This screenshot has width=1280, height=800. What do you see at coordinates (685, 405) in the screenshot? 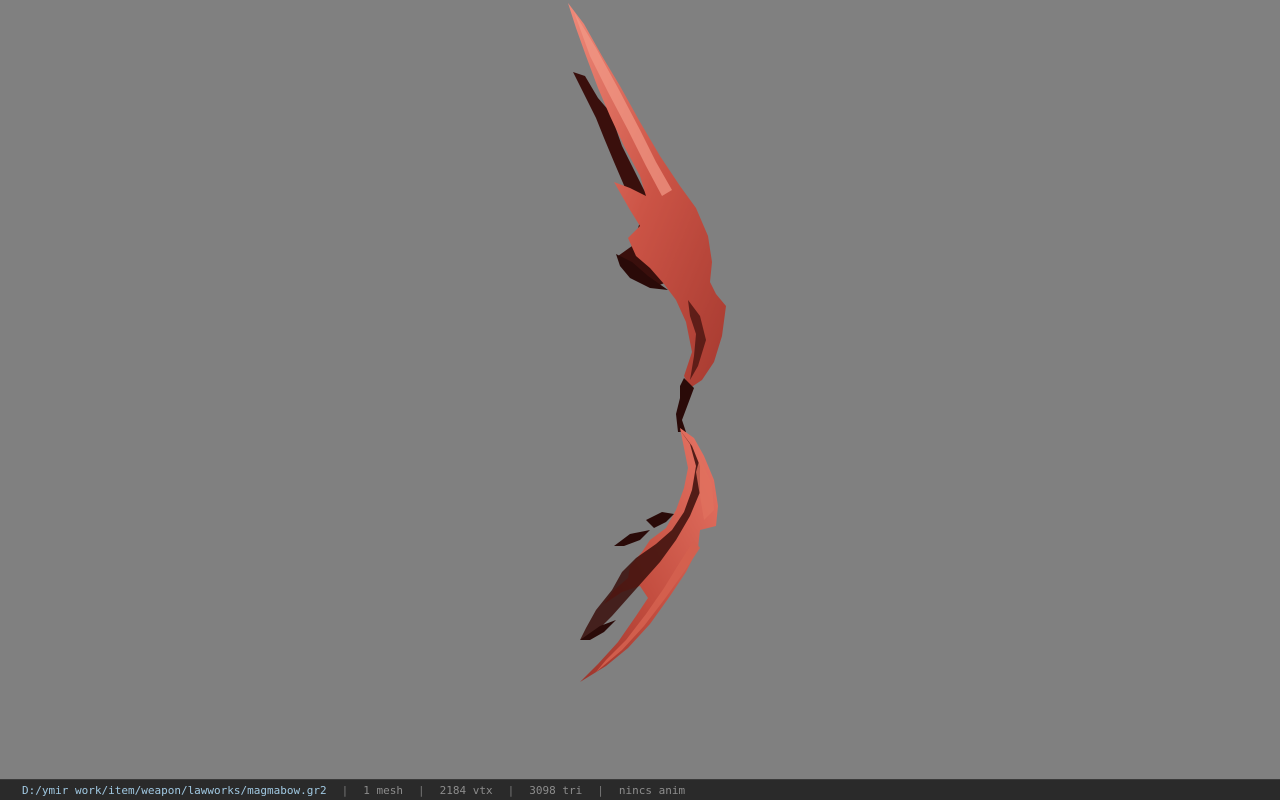
I see `grip` at bounding box center [685, 405].